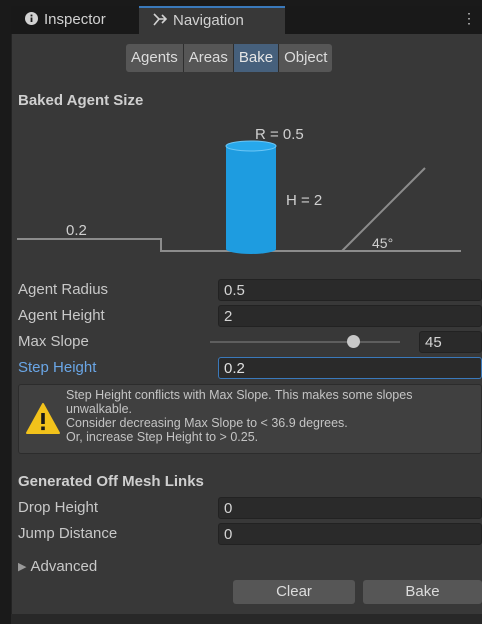 The height and width of the screenshot is (624, 482). What do you see at coordinates (160, 22) in the screenshot?
I see `navmesh-icon` at bounding box center [160, 22].